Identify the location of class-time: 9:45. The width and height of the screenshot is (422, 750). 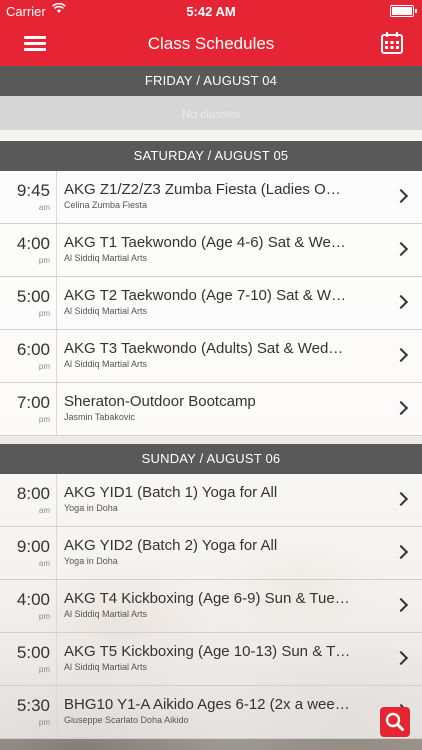
(33, 190).